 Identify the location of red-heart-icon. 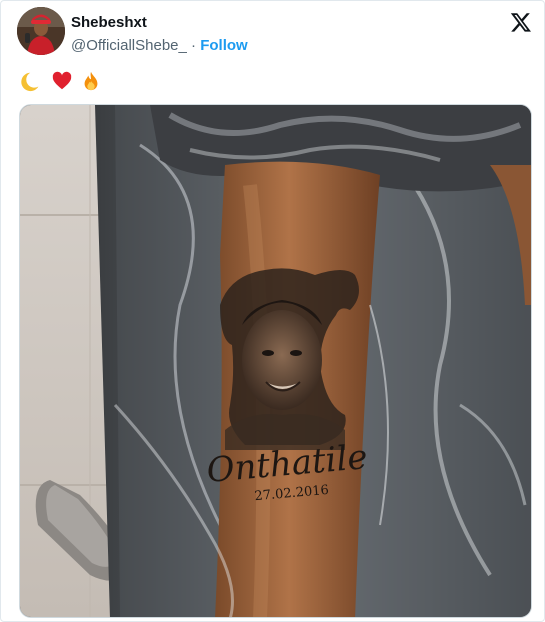
(61, 80).